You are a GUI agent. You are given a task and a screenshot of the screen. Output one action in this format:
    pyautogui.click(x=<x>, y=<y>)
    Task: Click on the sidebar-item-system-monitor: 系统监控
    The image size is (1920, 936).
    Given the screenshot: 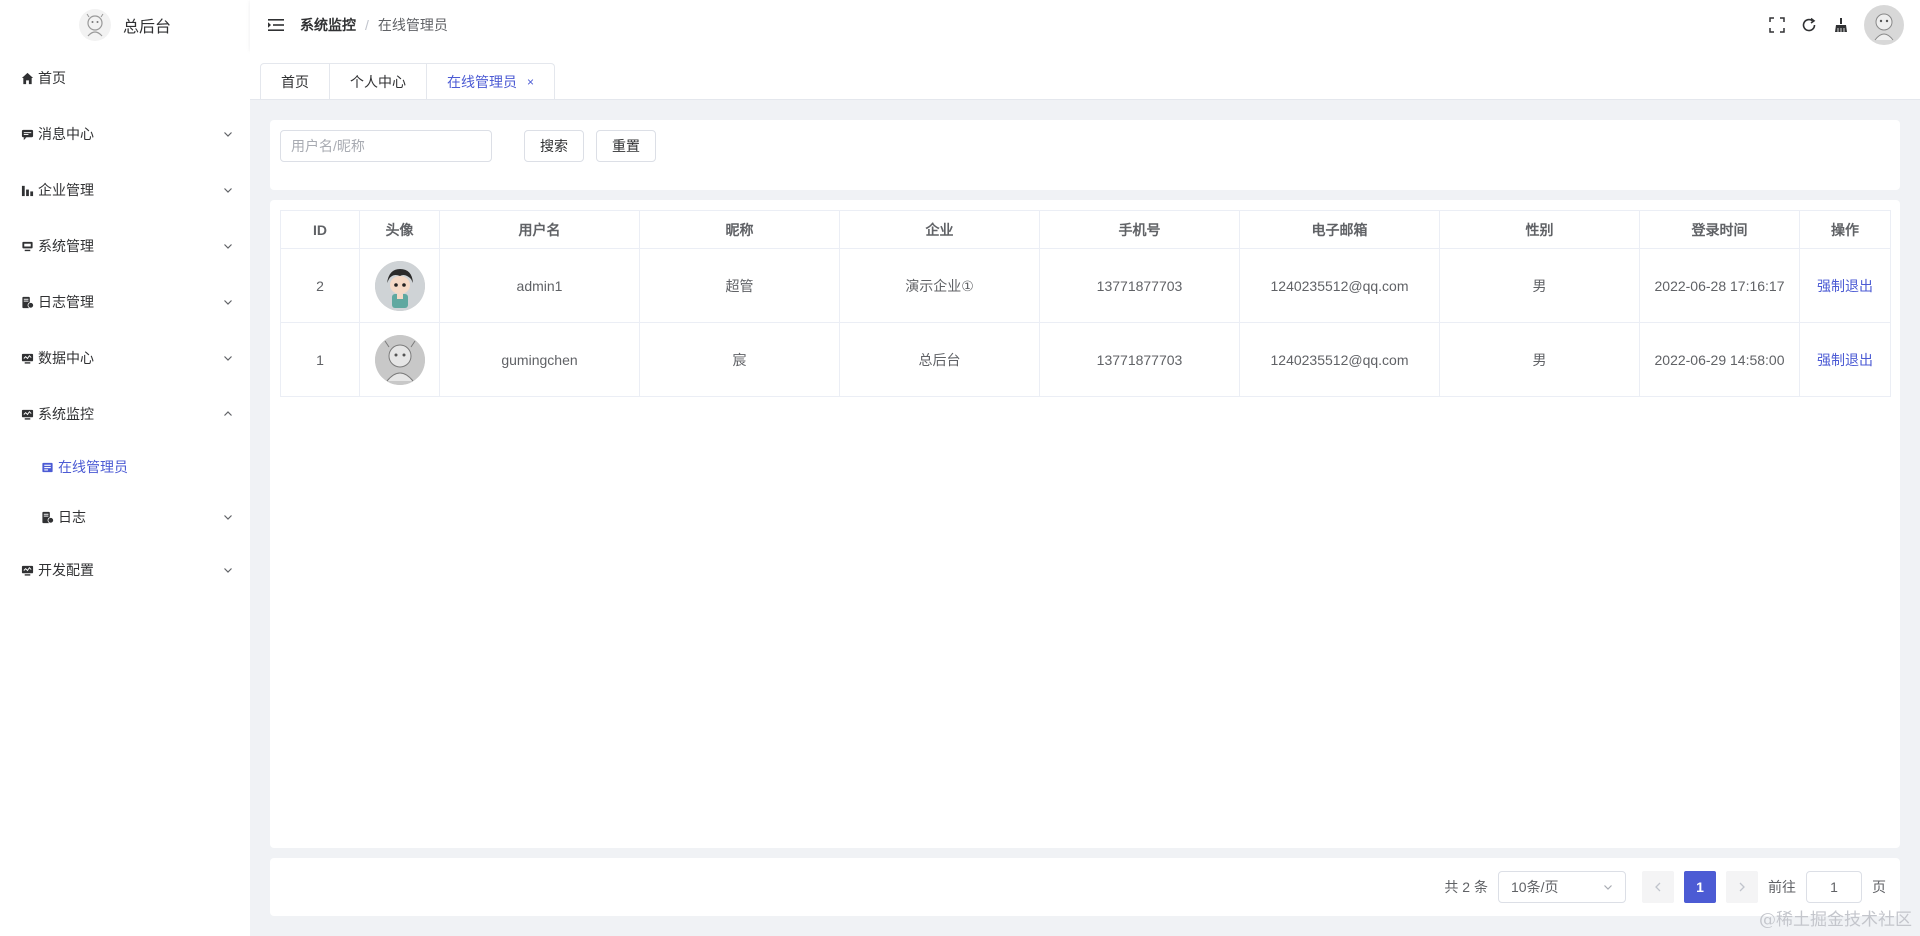 What is the action you would take?
    pyautogui.click(x=125, y=414)
    